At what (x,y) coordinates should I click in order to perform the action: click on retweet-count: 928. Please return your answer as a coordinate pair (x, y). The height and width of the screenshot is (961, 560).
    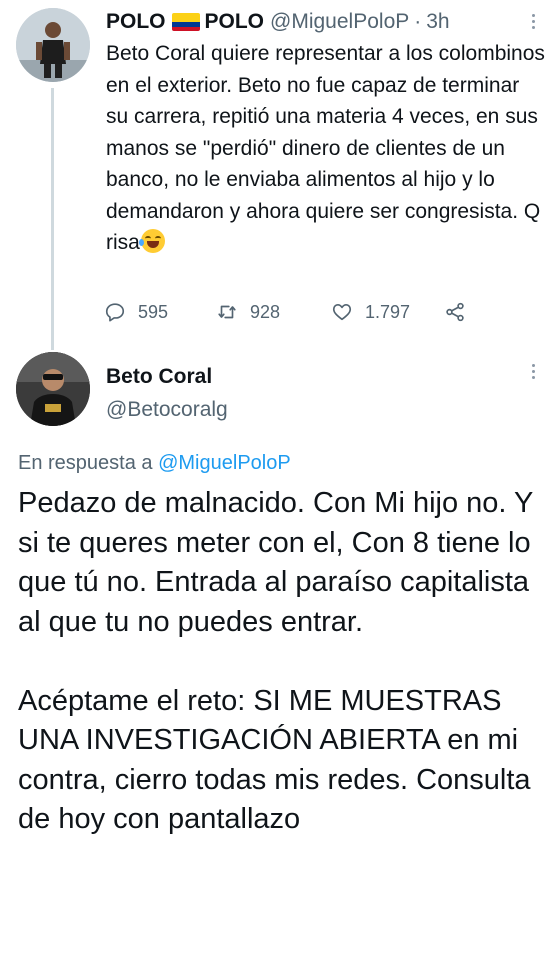
    Looking at the image, I should click on (265, 311).